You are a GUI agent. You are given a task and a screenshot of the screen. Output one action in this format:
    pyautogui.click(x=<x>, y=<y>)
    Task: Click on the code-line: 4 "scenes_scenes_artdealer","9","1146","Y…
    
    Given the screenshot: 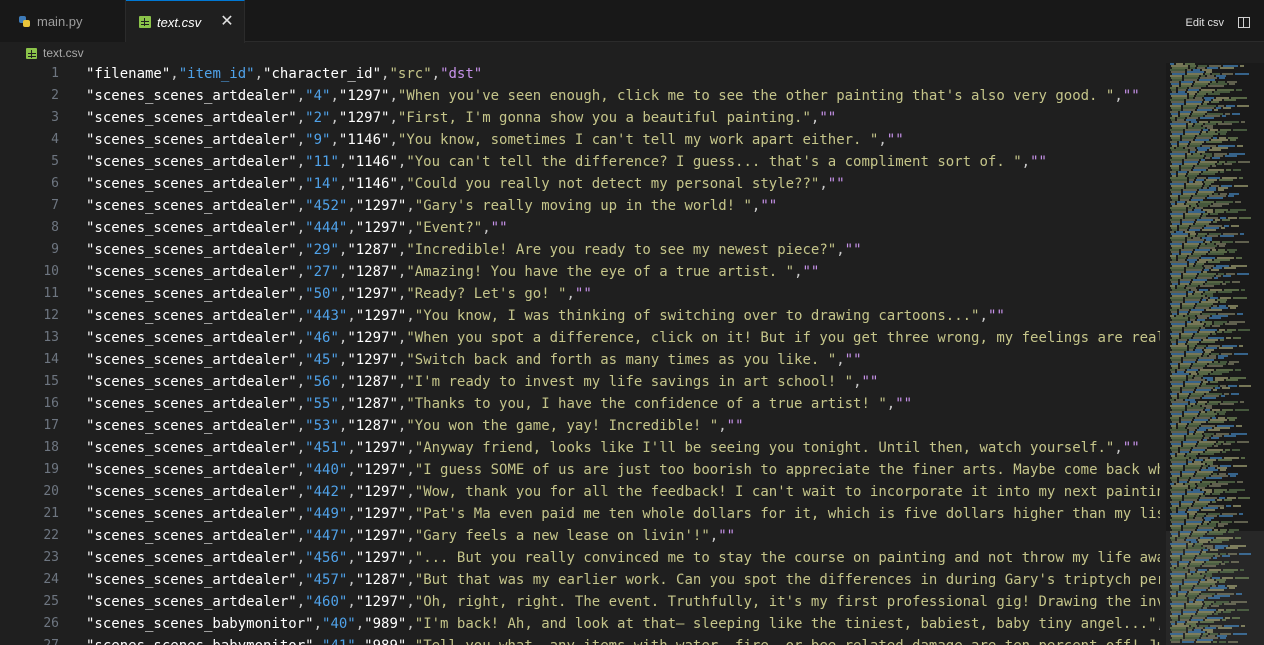 What is the action you would take?
    pyautogui.click(x=580, y=140)
    